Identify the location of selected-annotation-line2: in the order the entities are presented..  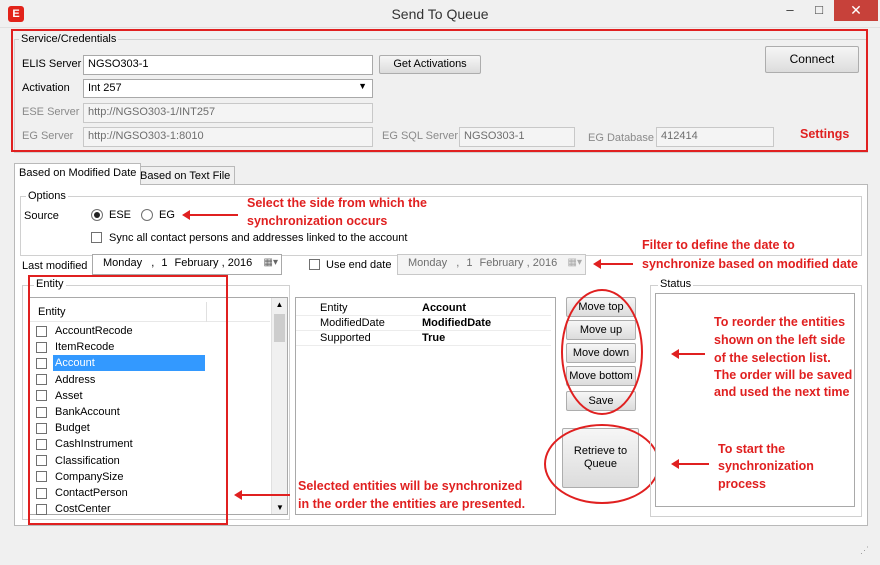
(412, 504).